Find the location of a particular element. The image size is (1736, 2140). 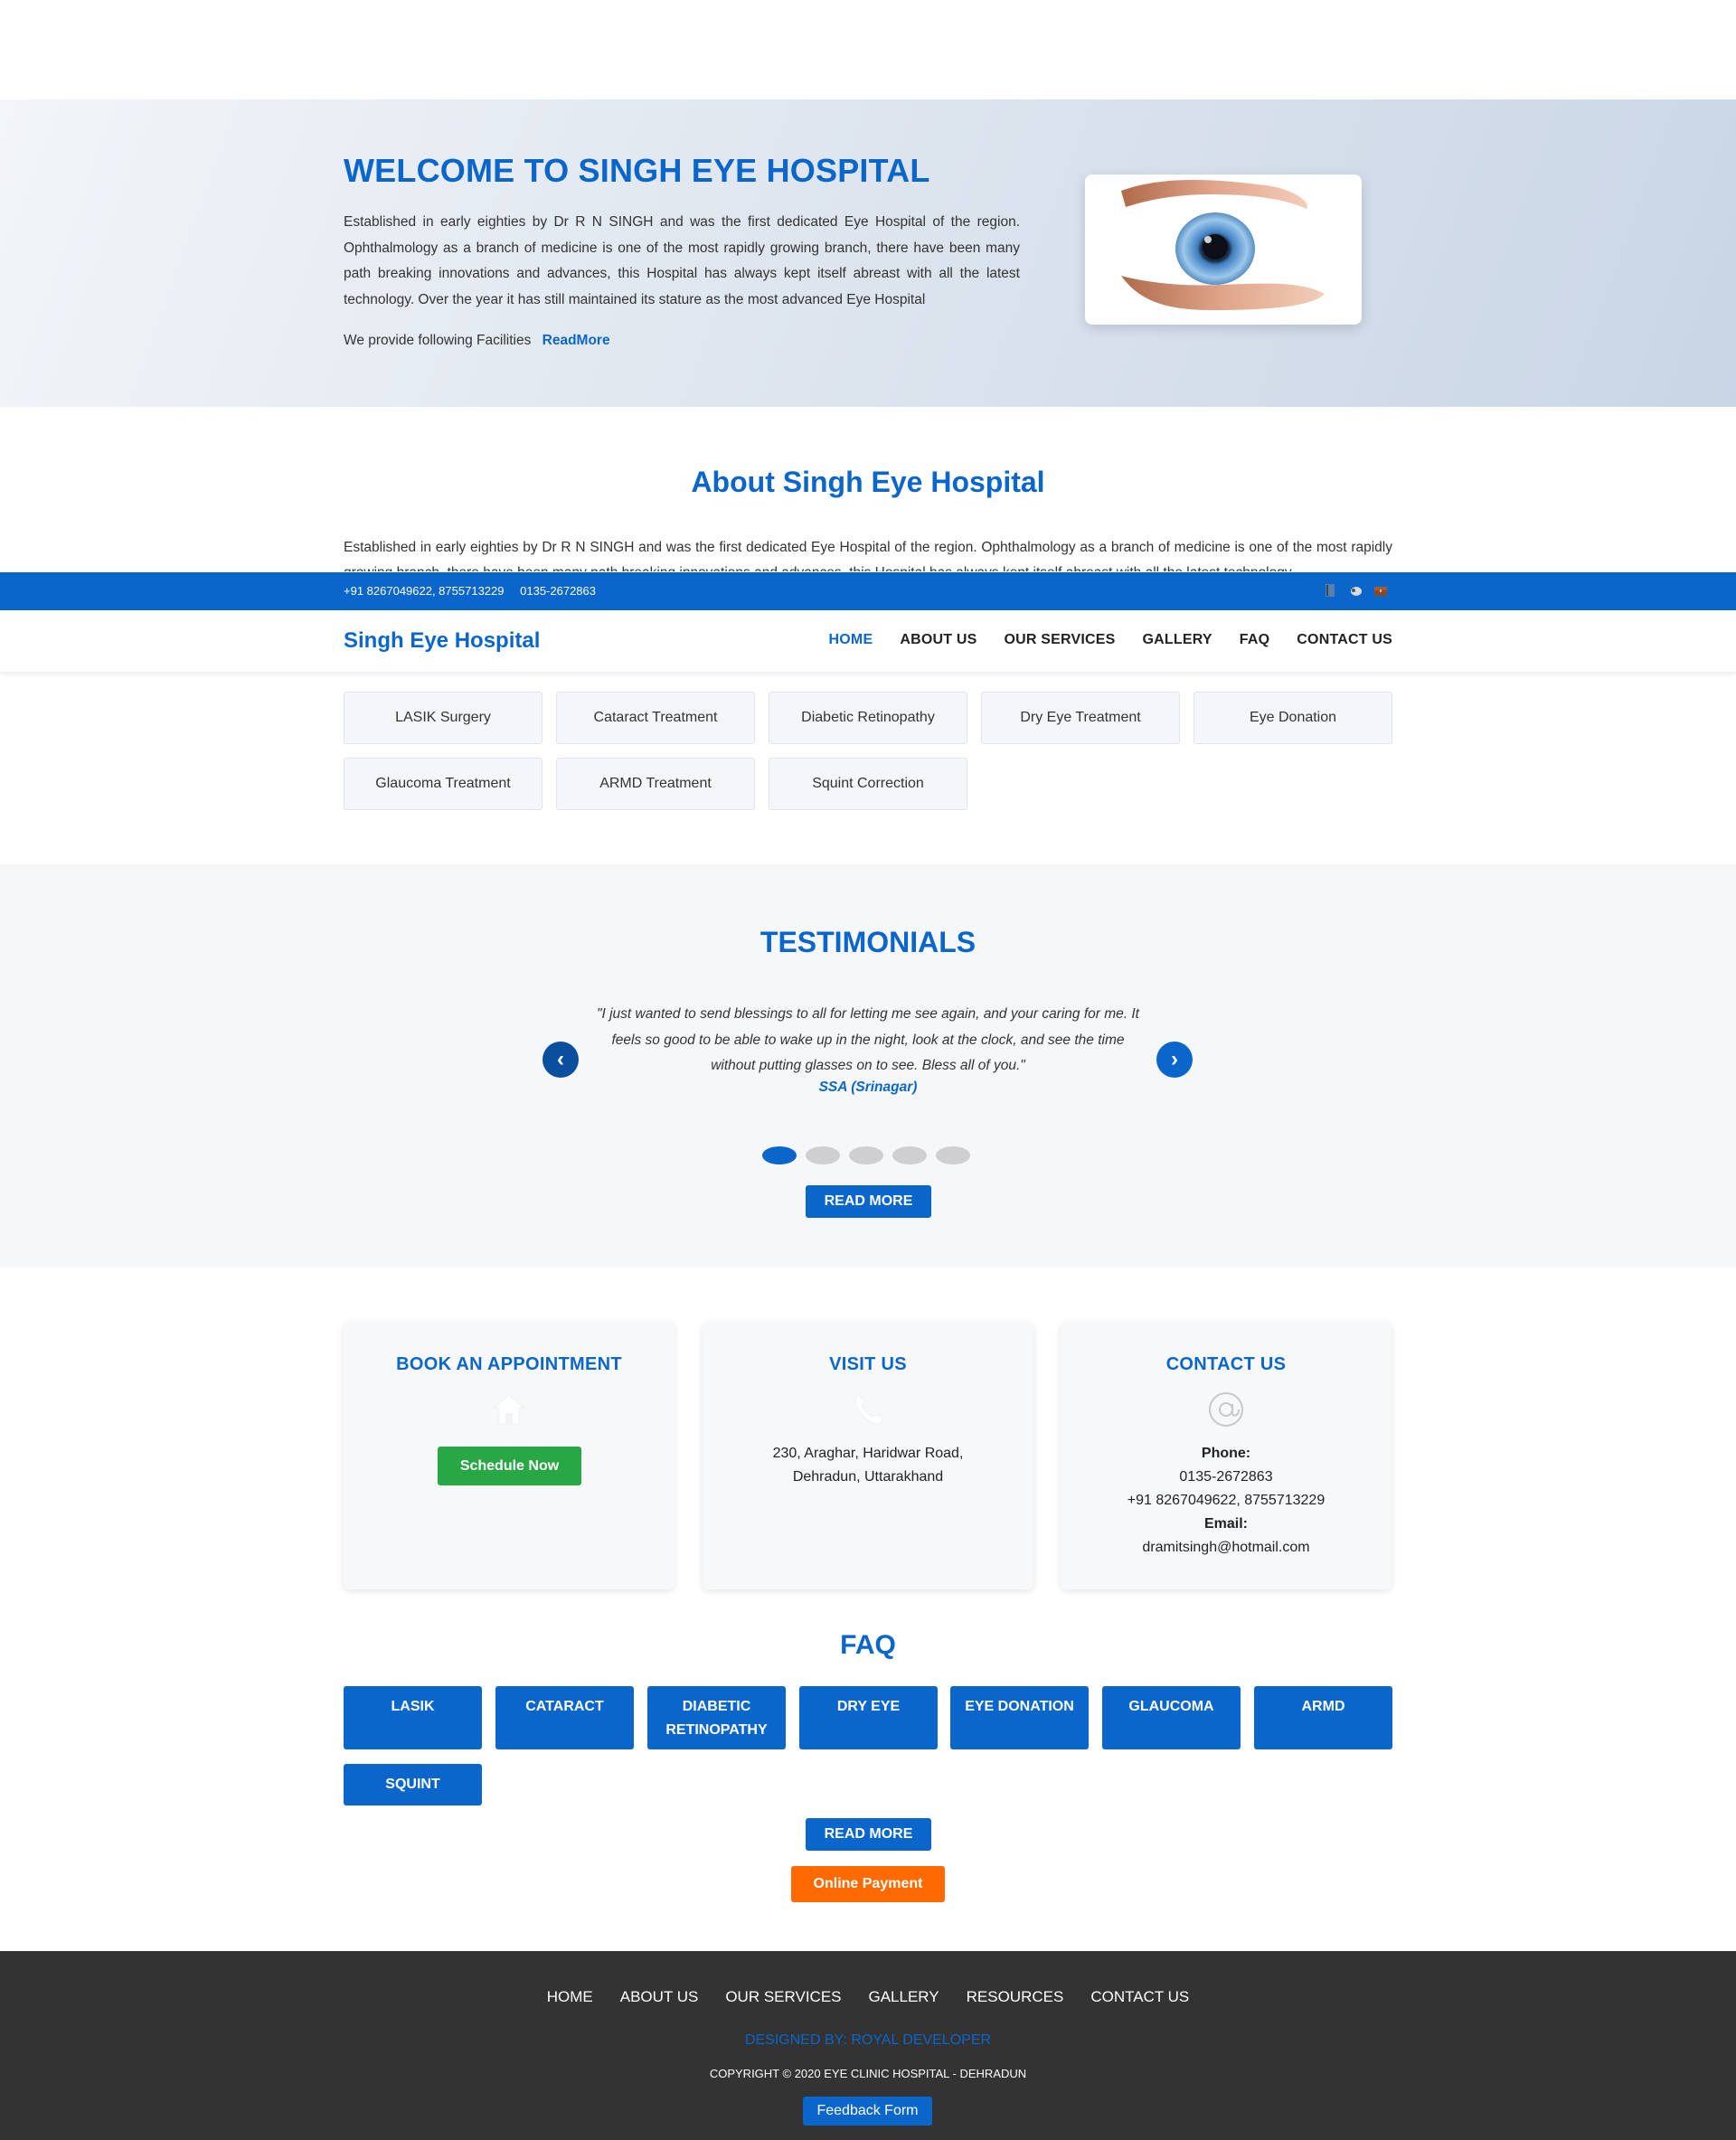

brand-logo-text: Singh Eye Hospital is located at coordinates (442, 641).